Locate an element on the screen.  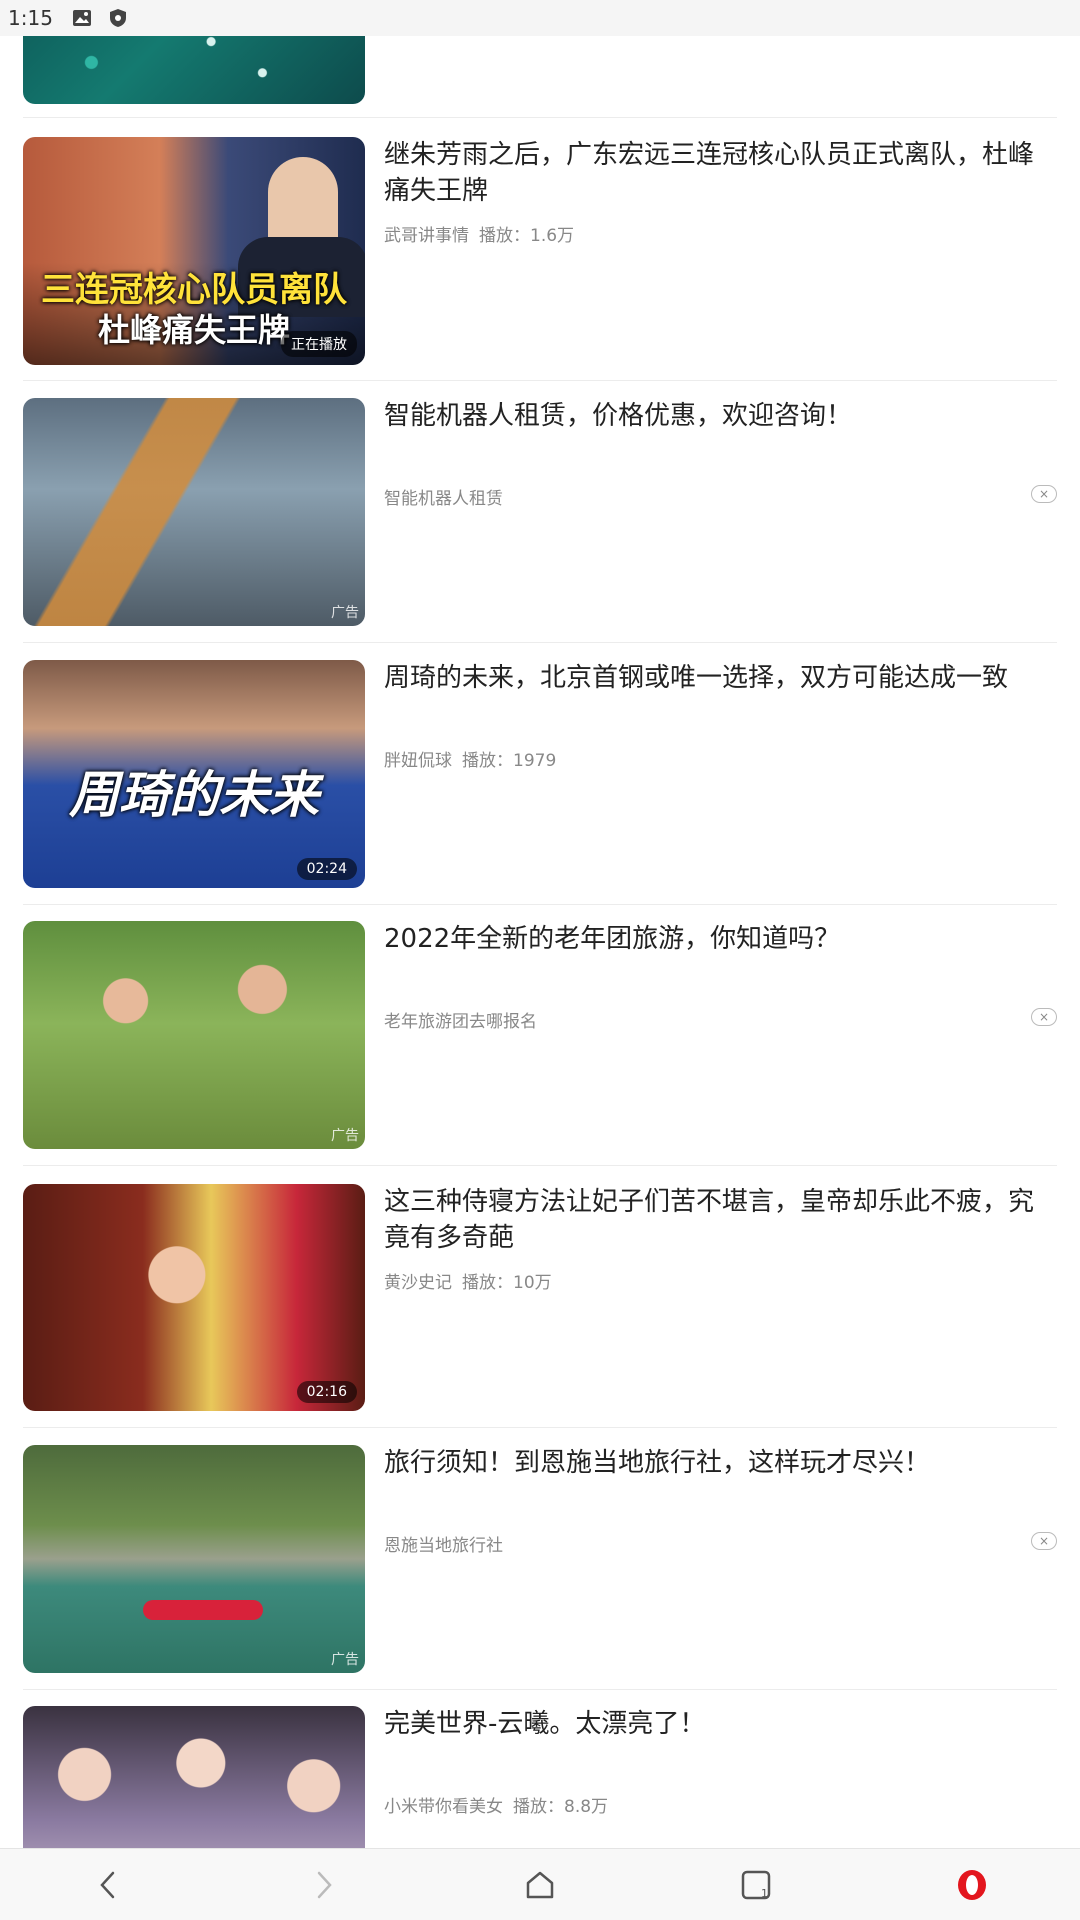
item-title: 智能机器人租赁，价格优惠，欢迎咨询！ is located at coordinates (720, 416).